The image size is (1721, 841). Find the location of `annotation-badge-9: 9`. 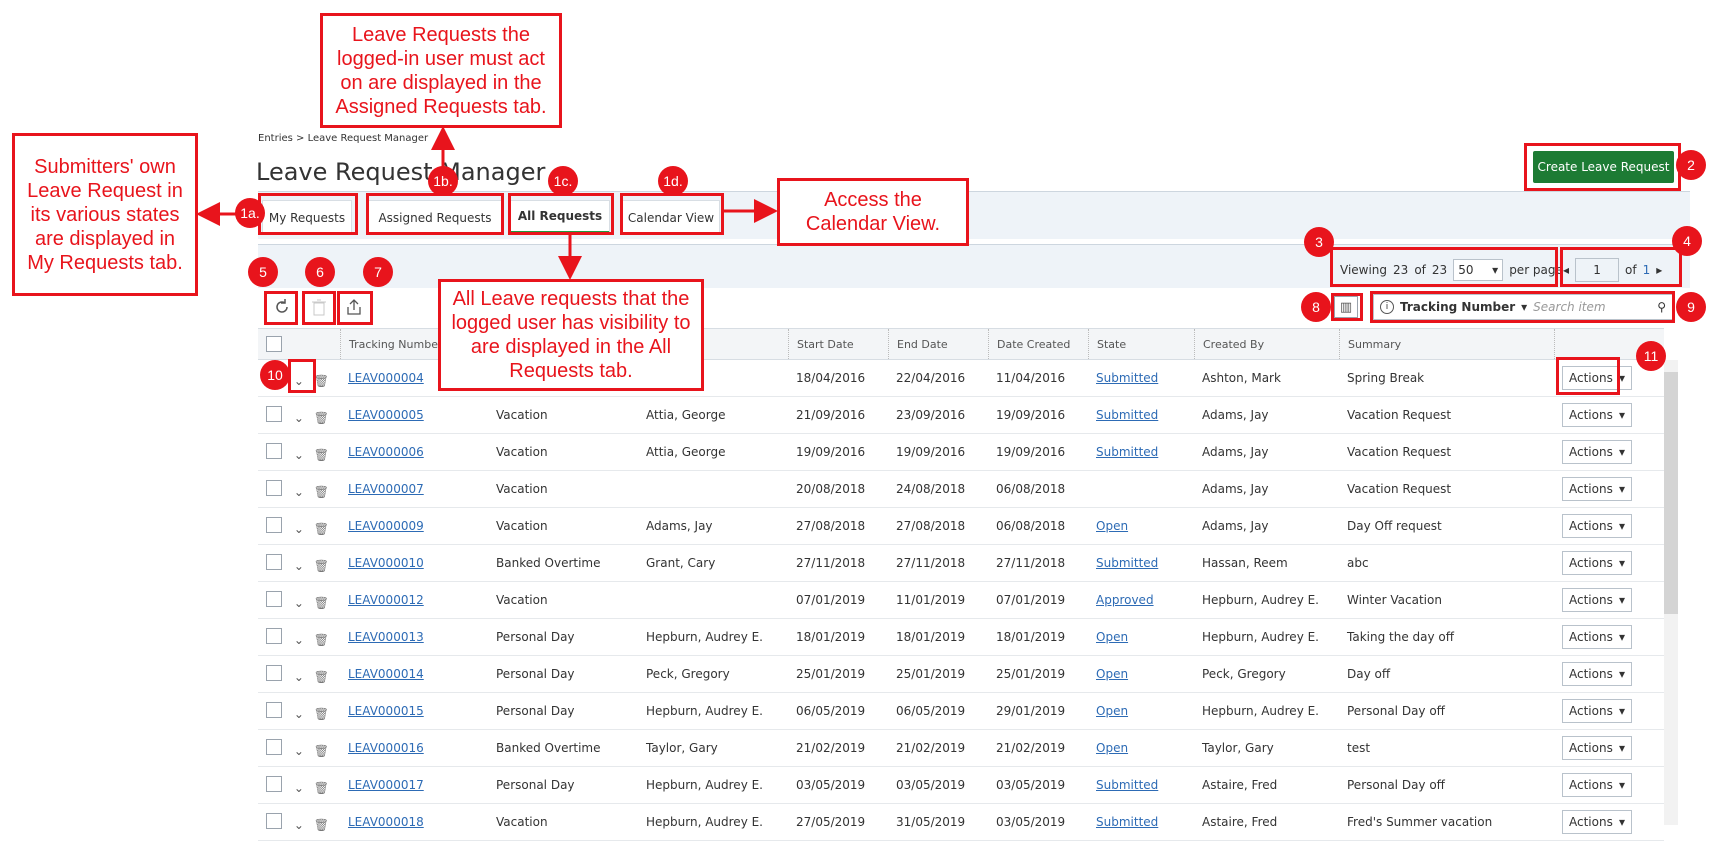

annotation-badge-9: 9 is located at coordinates (1691, 307).